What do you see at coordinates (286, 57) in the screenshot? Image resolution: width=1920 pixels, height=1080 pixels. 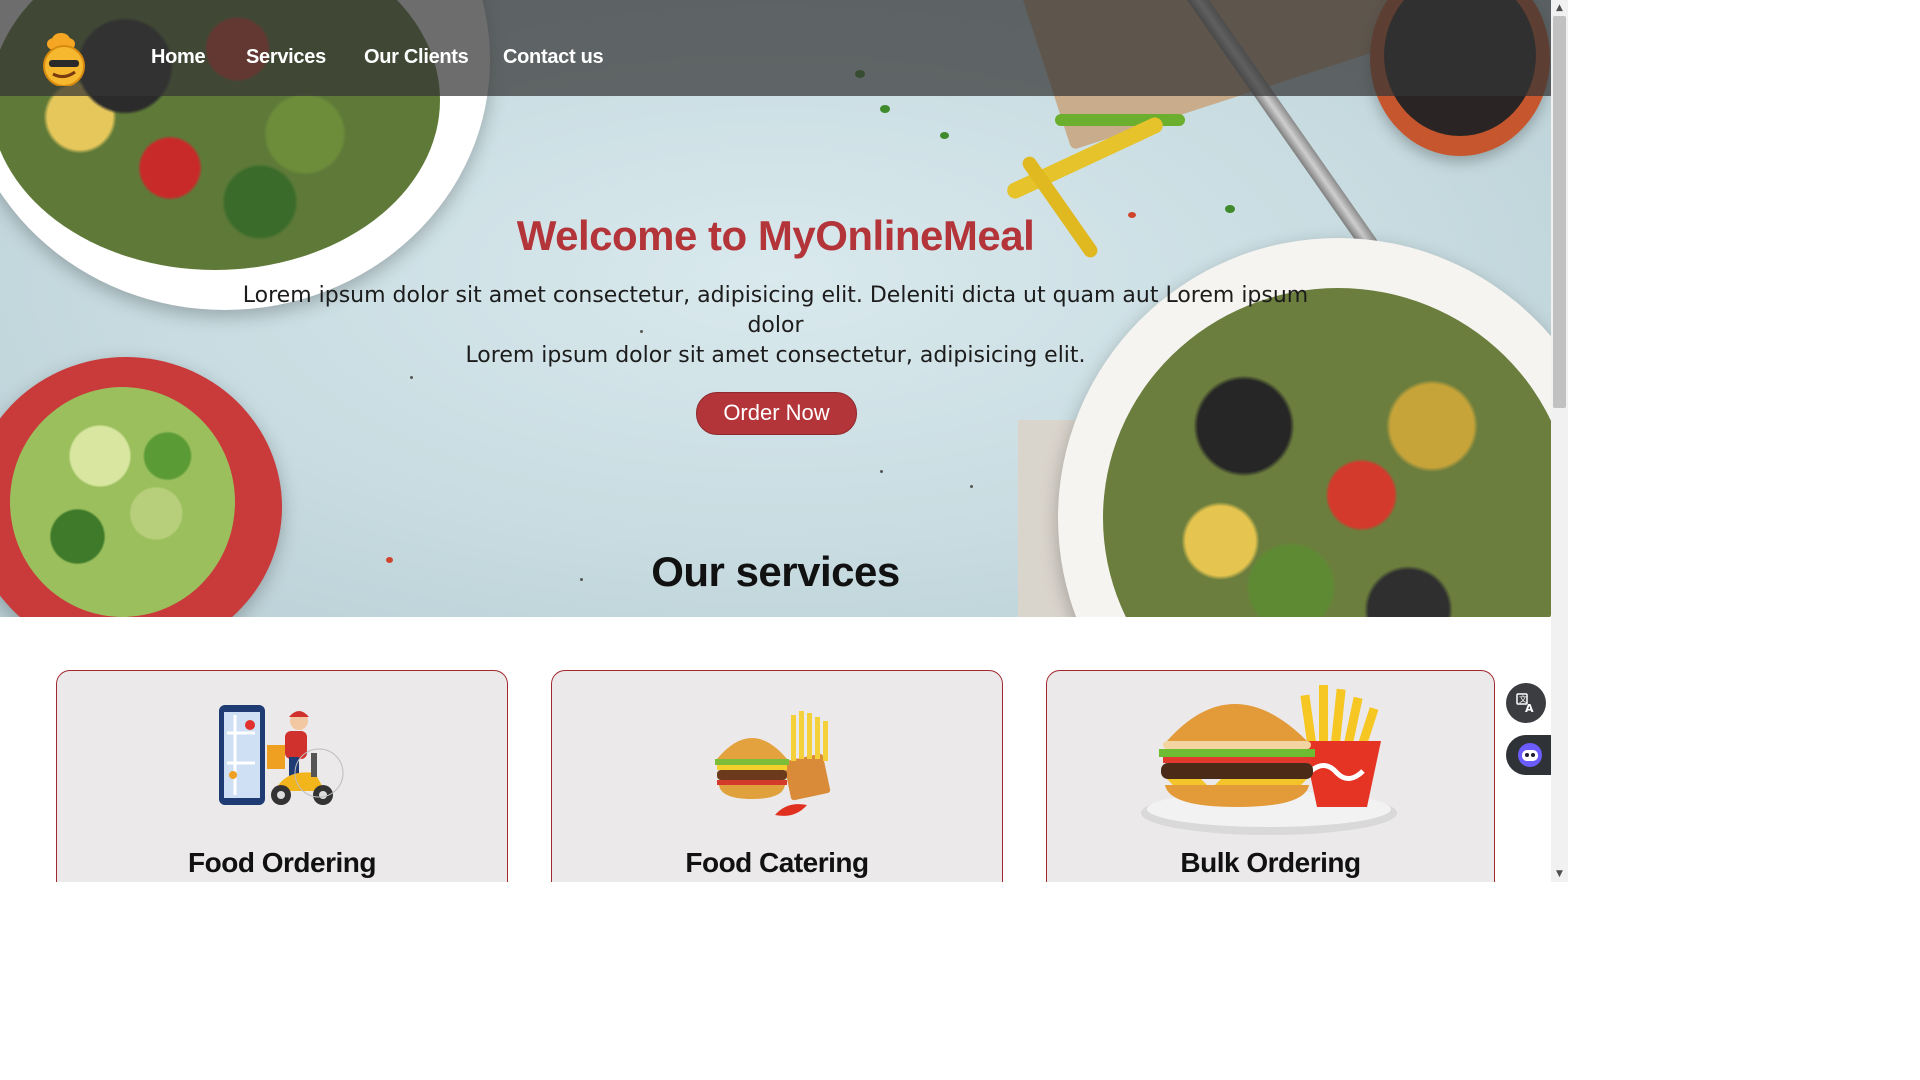 I see `nav-link-services: Services` at bounding box center [286, 57].